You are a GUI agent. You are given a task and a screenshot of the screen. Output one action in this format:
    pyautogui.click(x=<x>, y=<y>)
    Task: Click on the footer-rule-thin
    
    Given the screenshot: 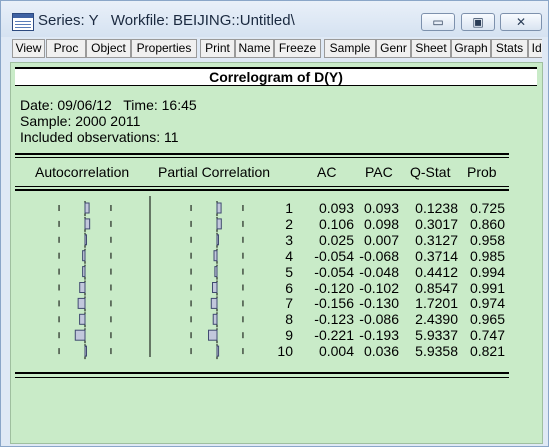 What is the action you would take?
    pyautogui.click(x=262, y=377)
    